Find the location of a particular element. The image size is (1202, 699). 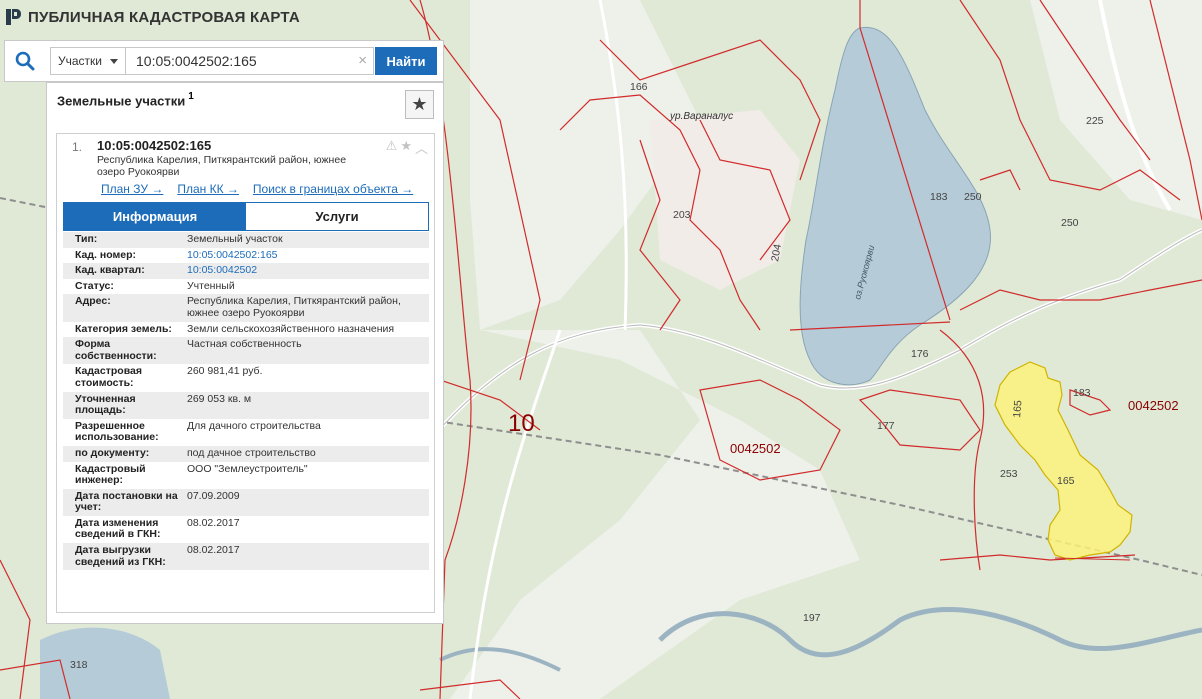

row-key: Кадастровая стоимость: is located at coordinates (123, 378).